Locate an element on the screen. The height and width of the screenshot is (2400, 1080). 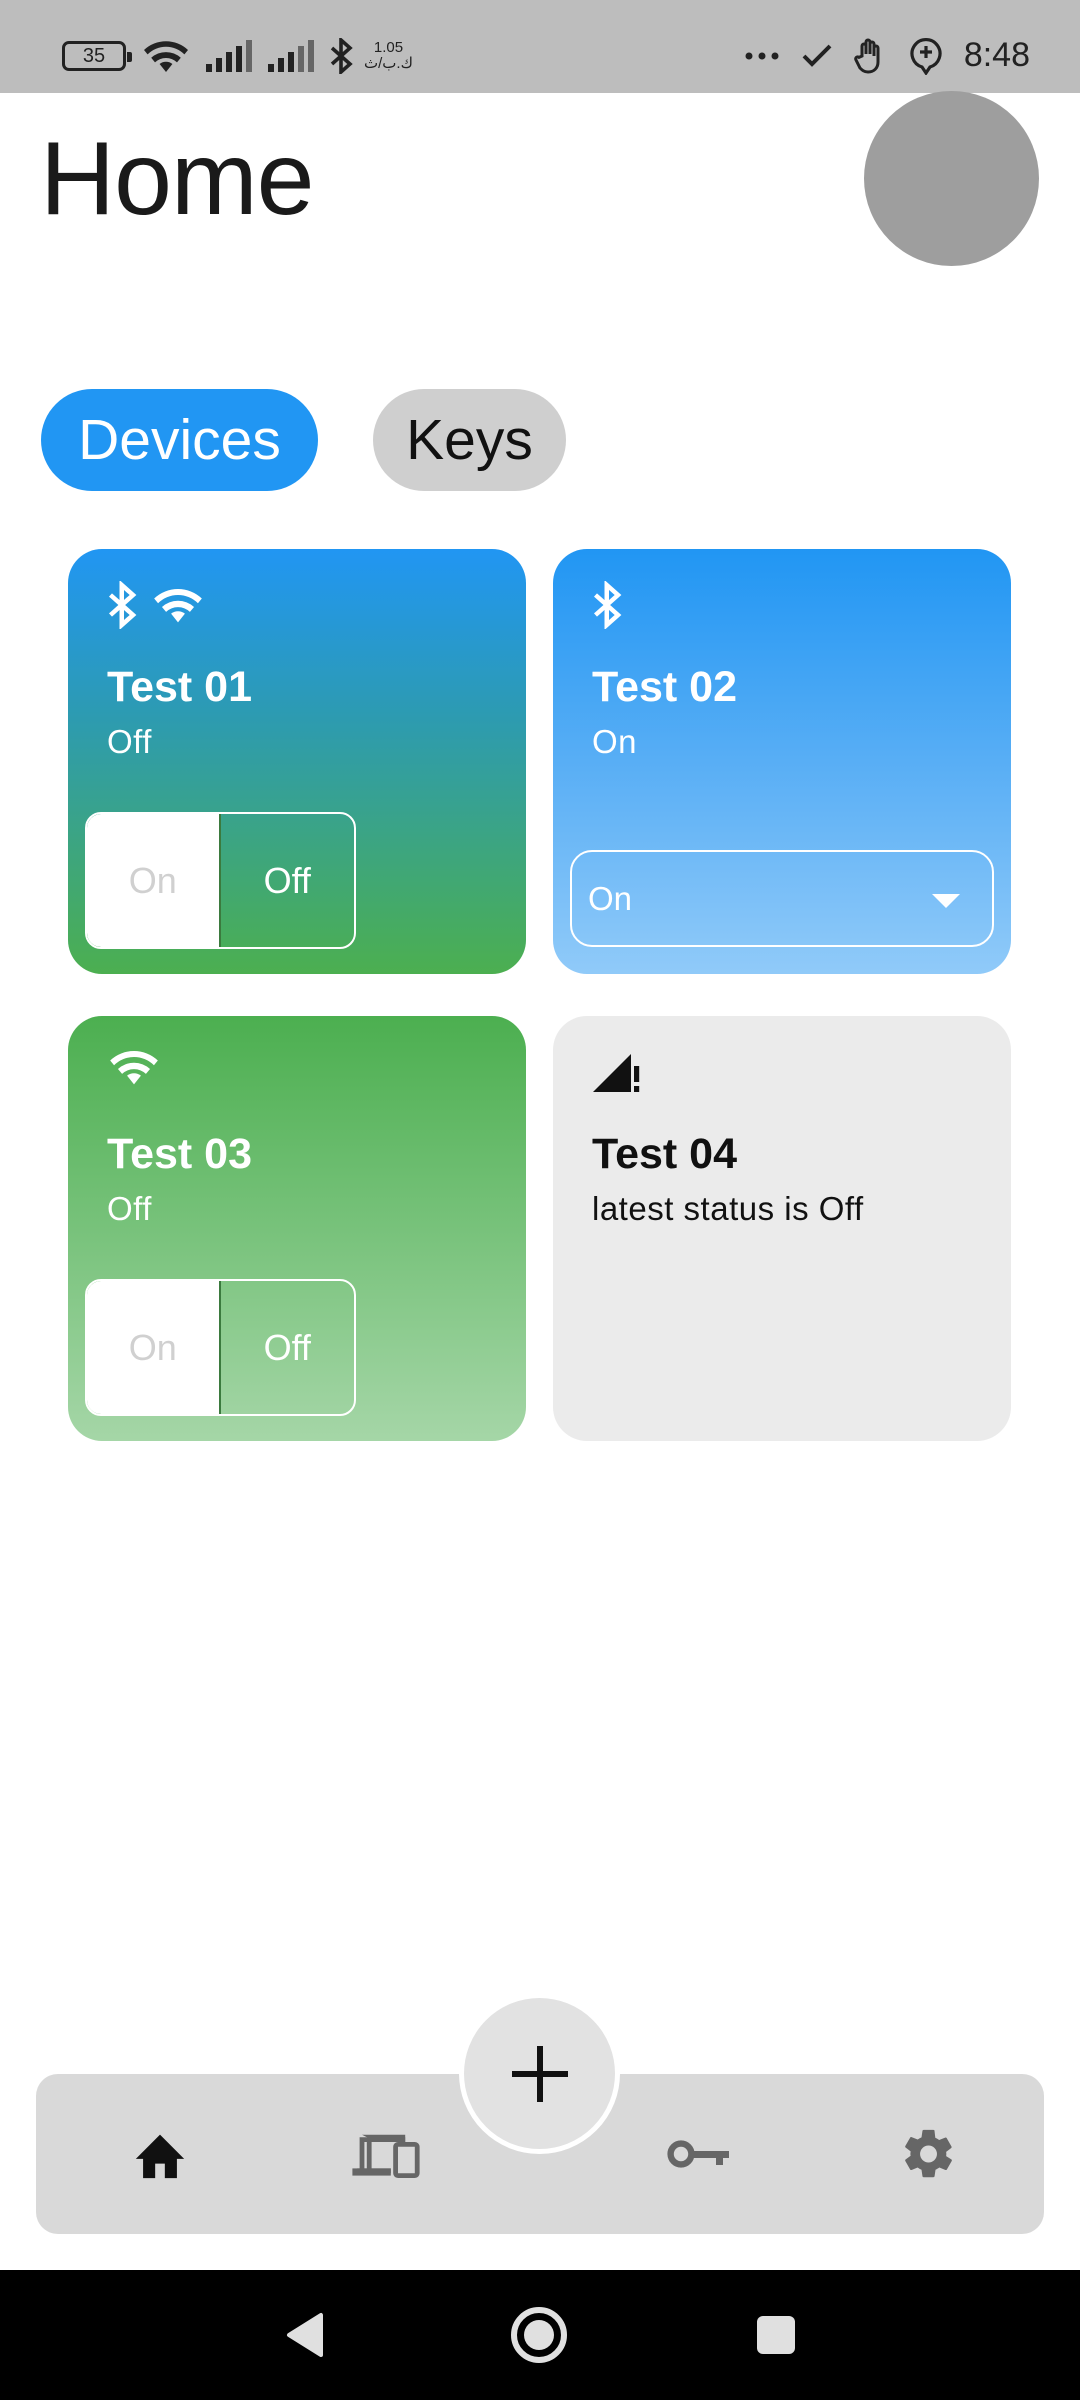
system-navigation-bar is located at coordinates (540, 2335).